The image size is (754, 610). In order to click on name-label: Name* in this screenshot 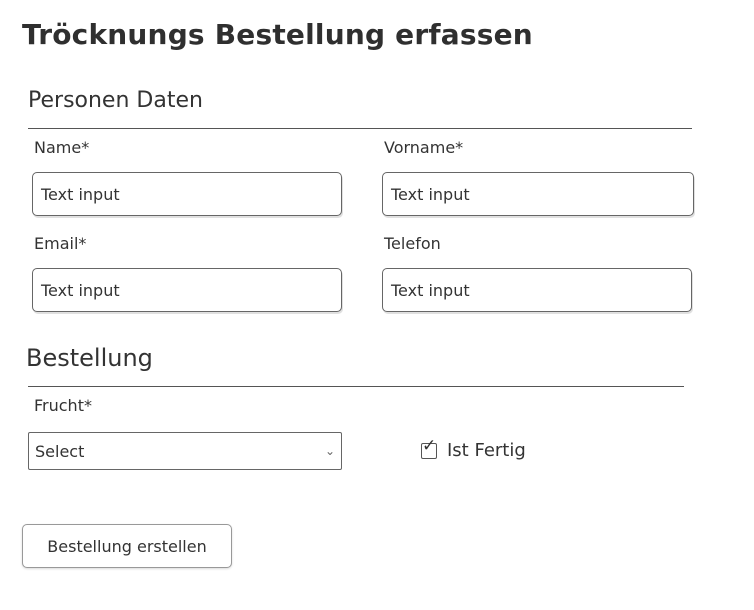, I will do `click(62, 147)`.